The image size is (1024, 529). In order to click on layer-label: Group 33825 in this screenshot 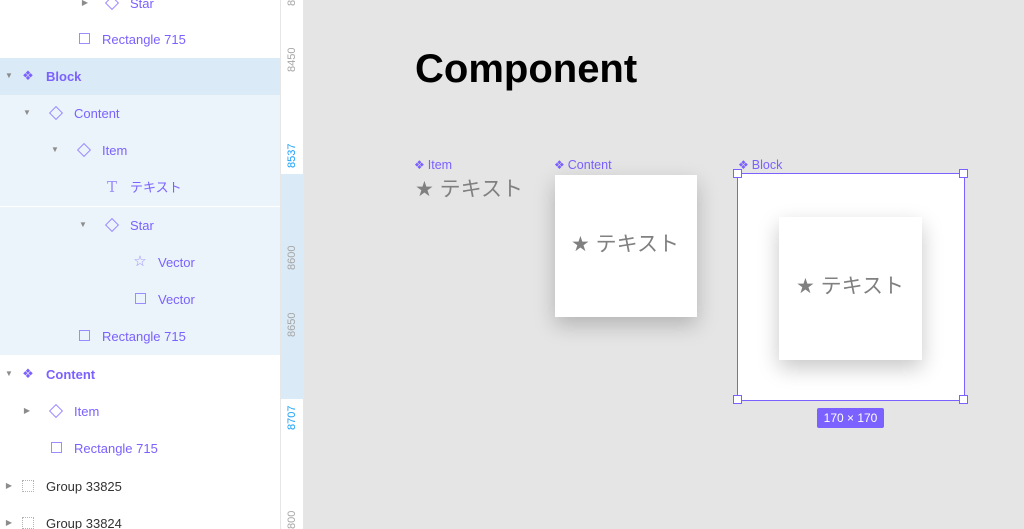, I will do `click(84, 486)`.